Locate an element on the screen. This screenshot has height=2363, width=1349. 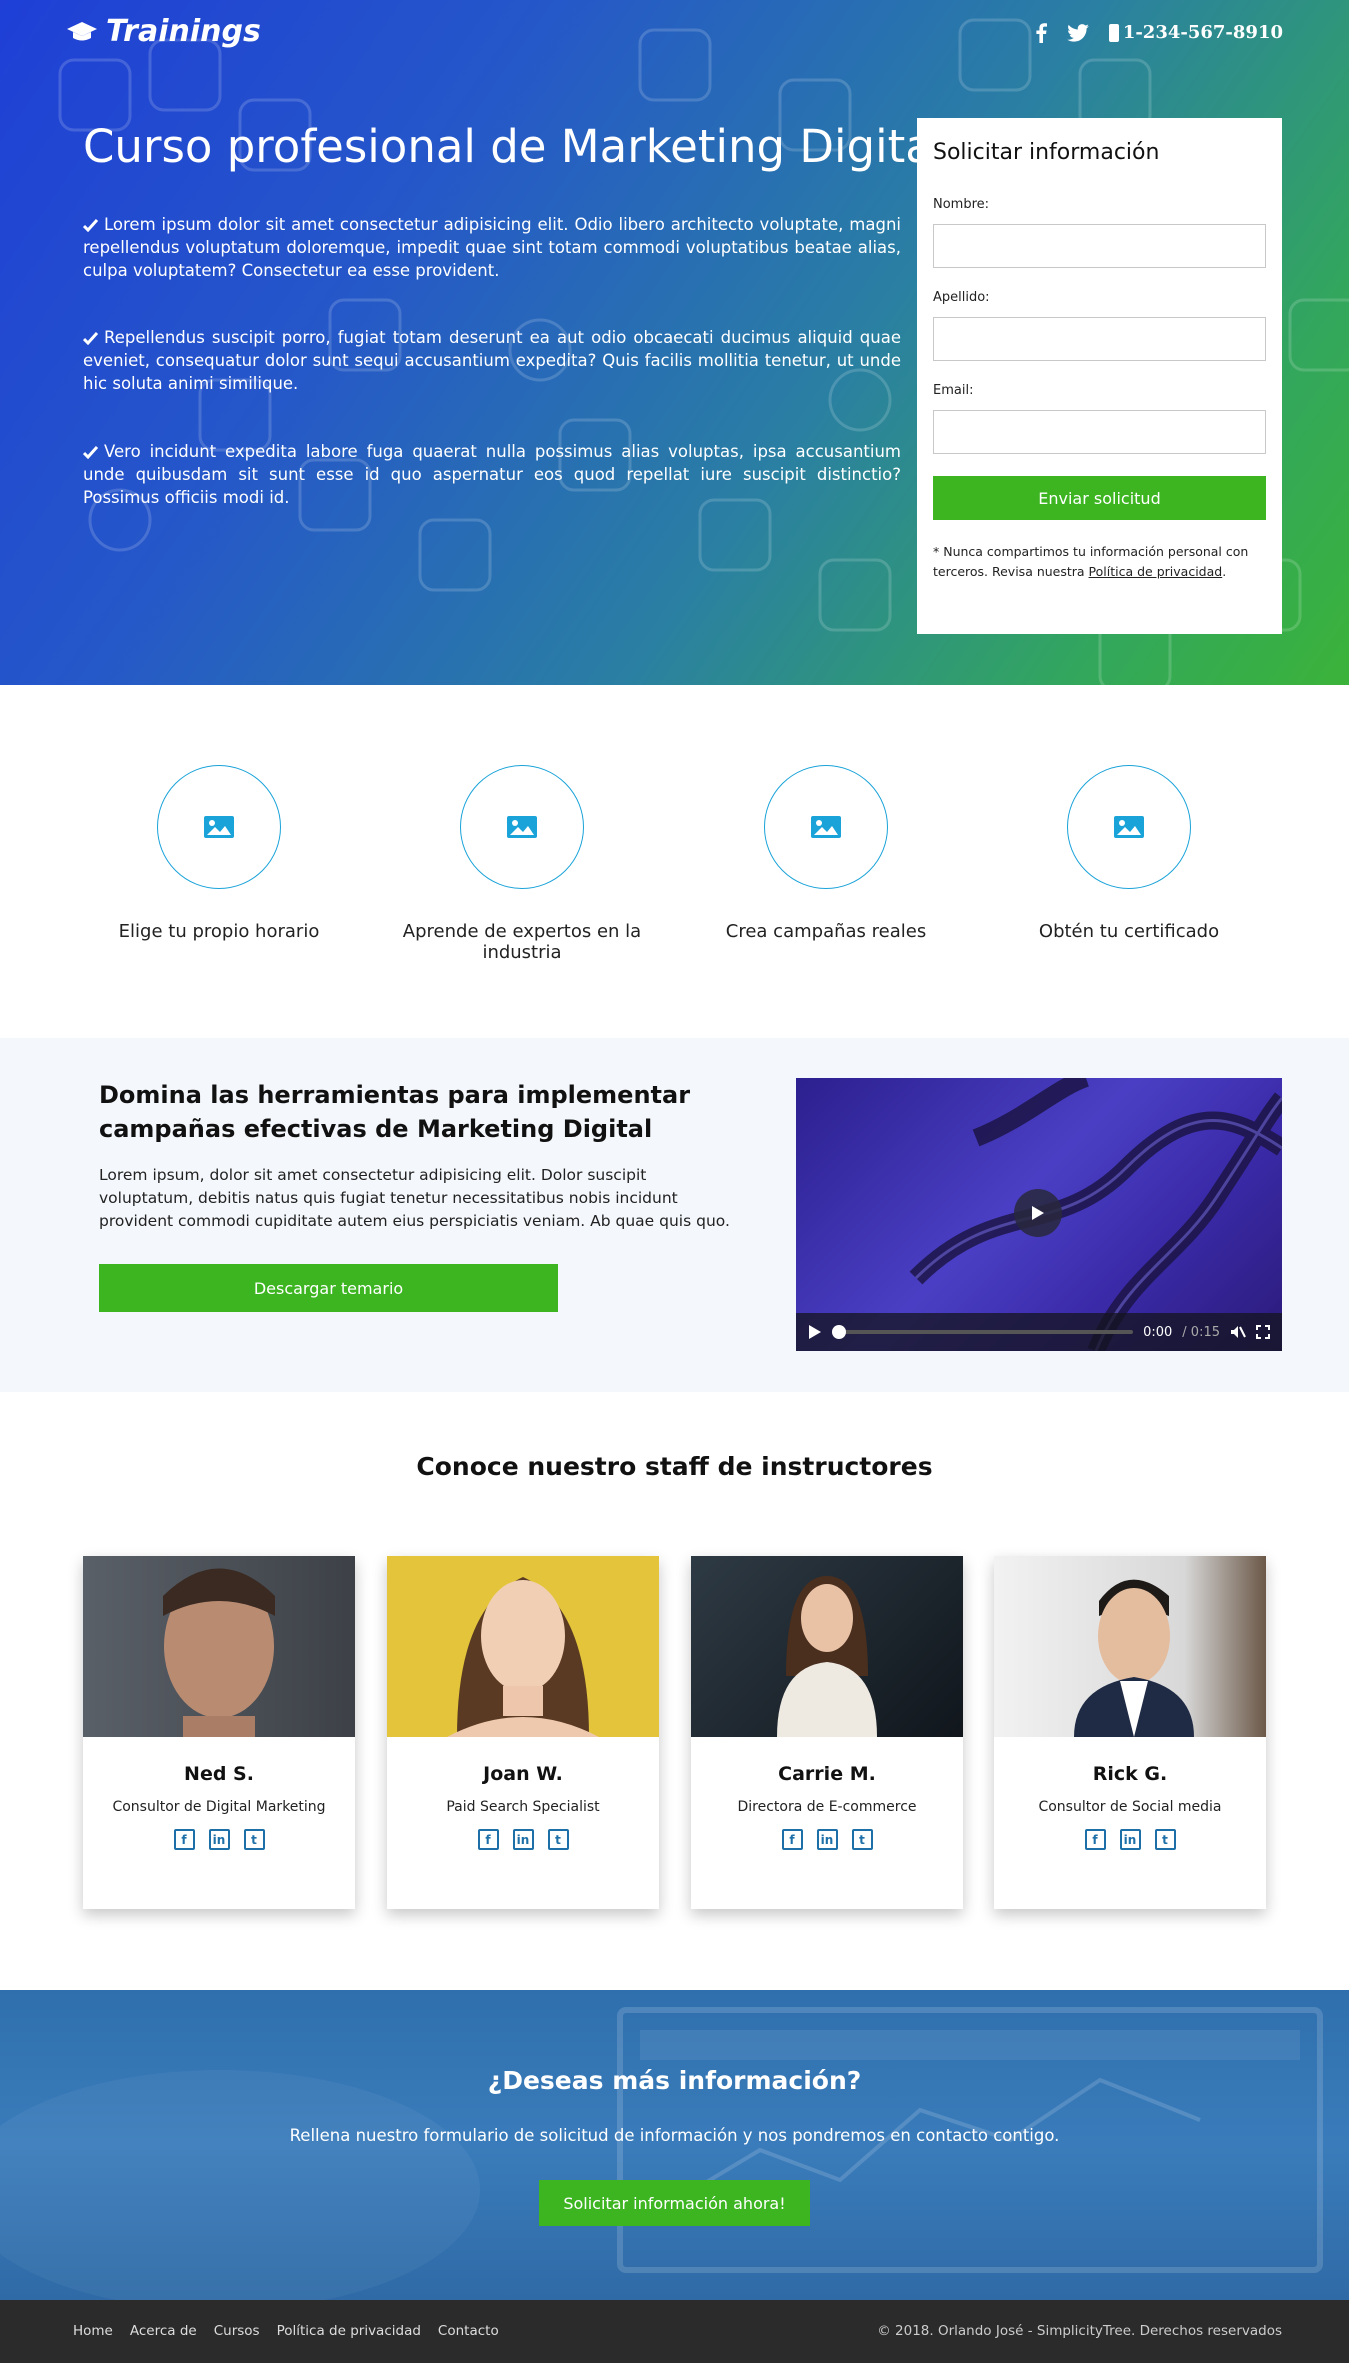
submit-request-button: Enviar solicitud is located at coordinates (1099, 498).